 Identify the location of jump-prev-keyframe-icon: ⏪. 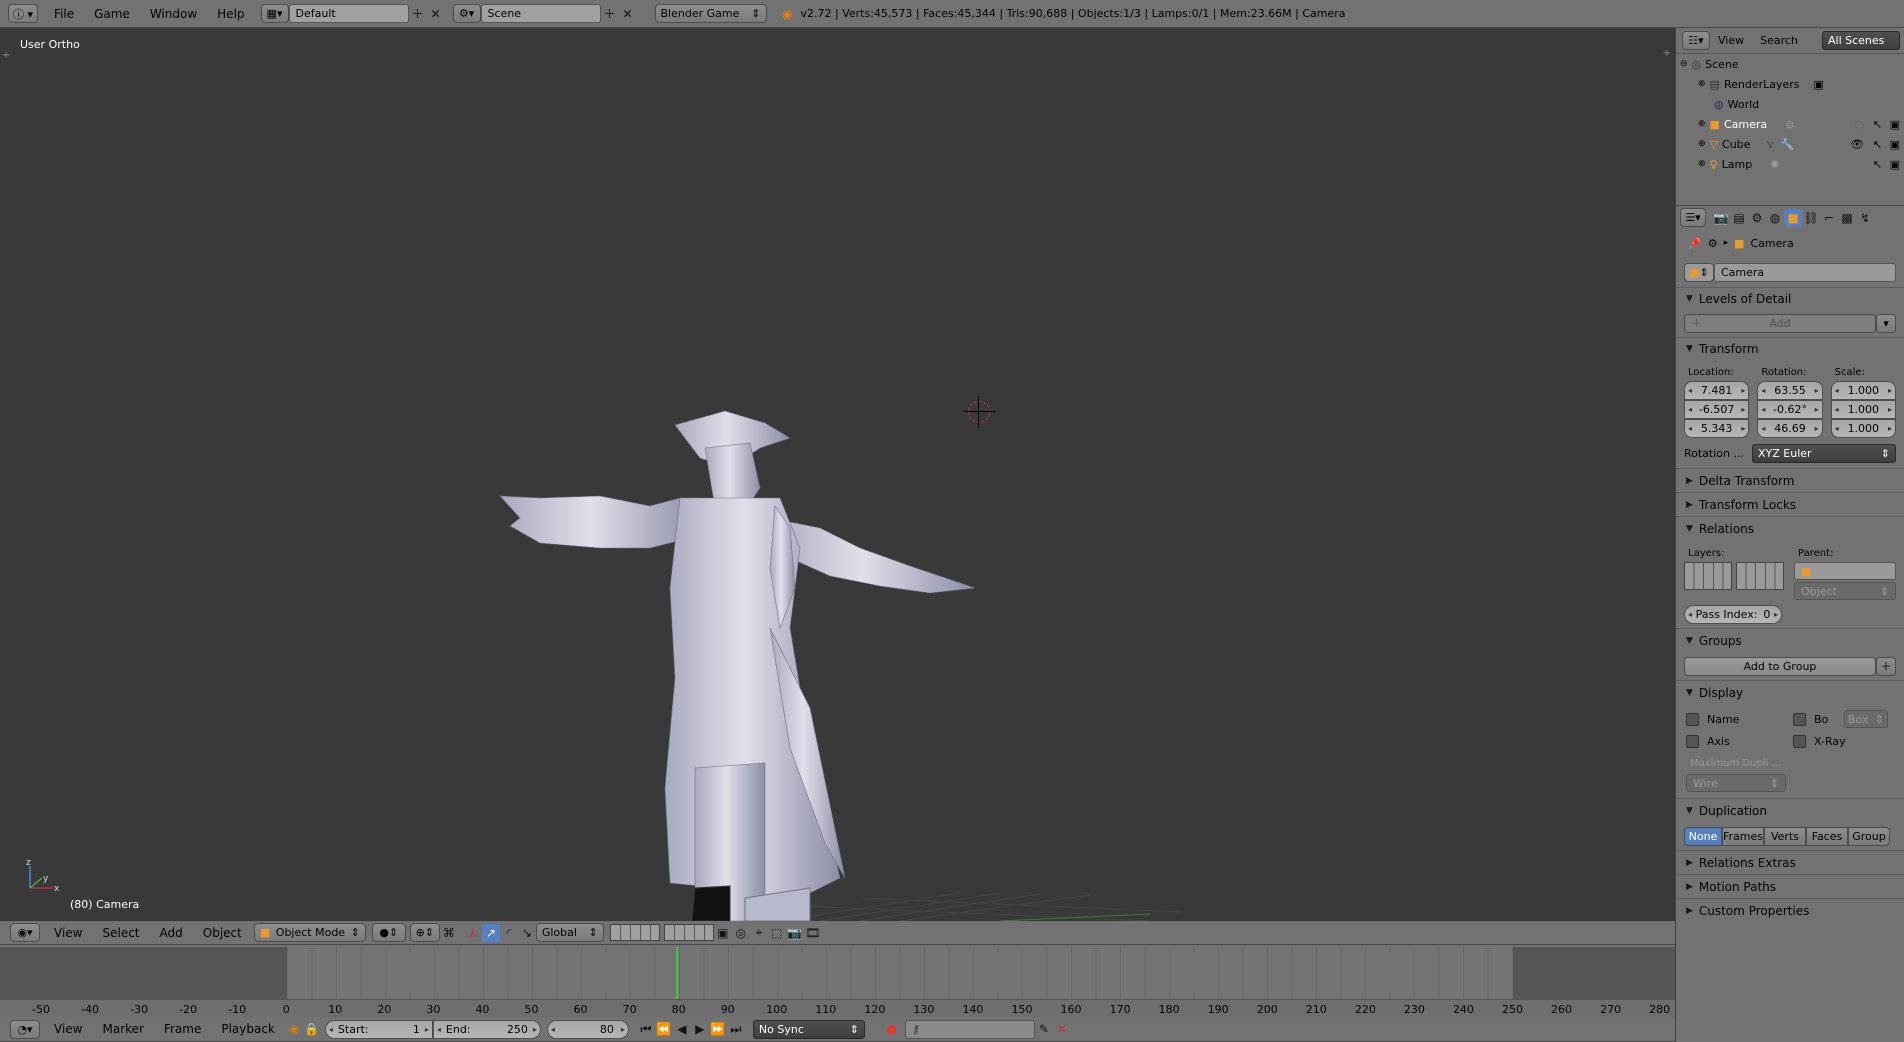
(664, 1029).